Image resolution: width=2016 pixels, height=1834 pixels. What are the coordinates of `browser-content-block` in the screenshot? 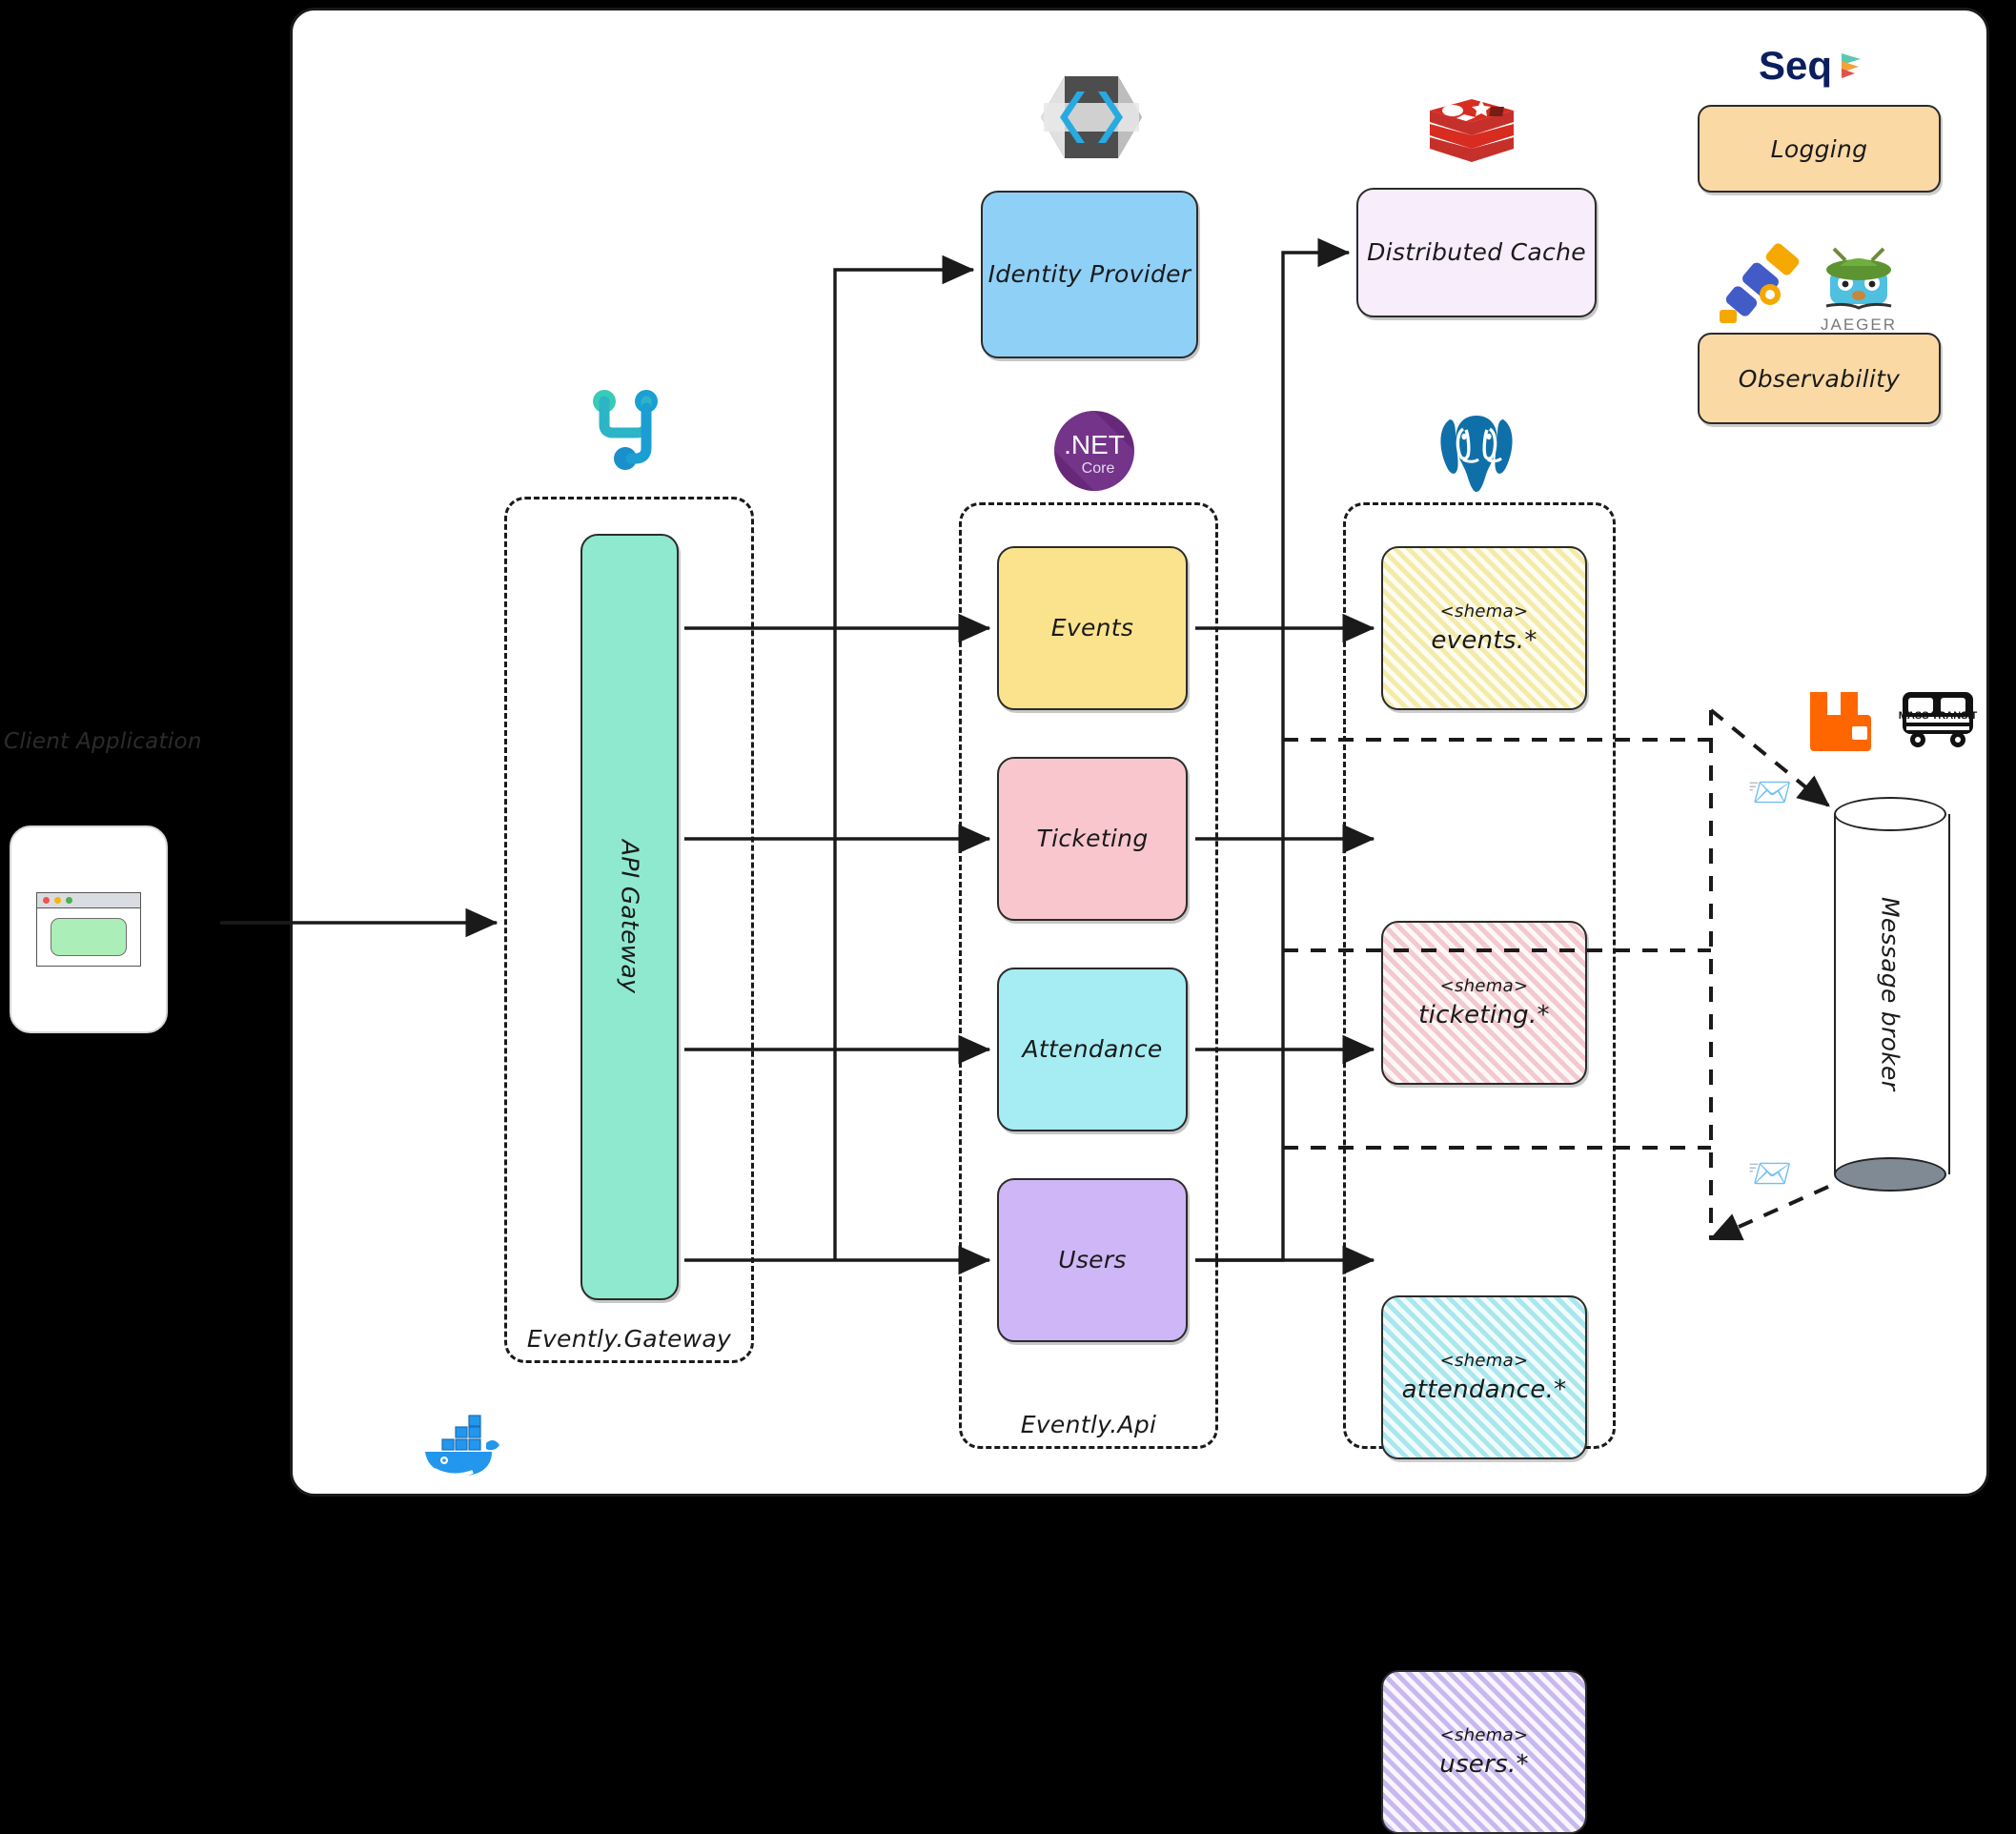 It's located at (89, 936).